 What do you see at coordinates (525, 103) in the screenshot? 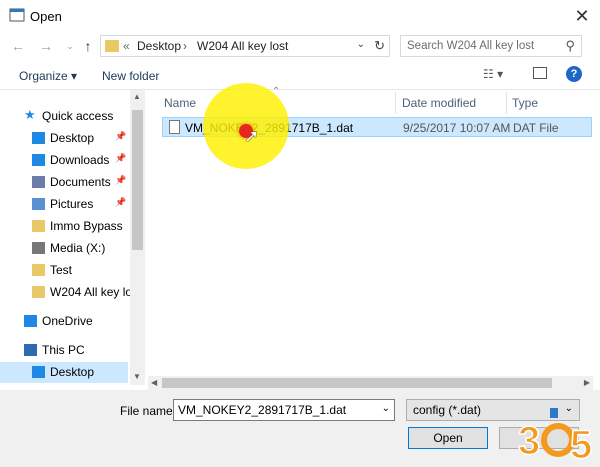
I see `column-type: Type` at bounding box center [525, 103].